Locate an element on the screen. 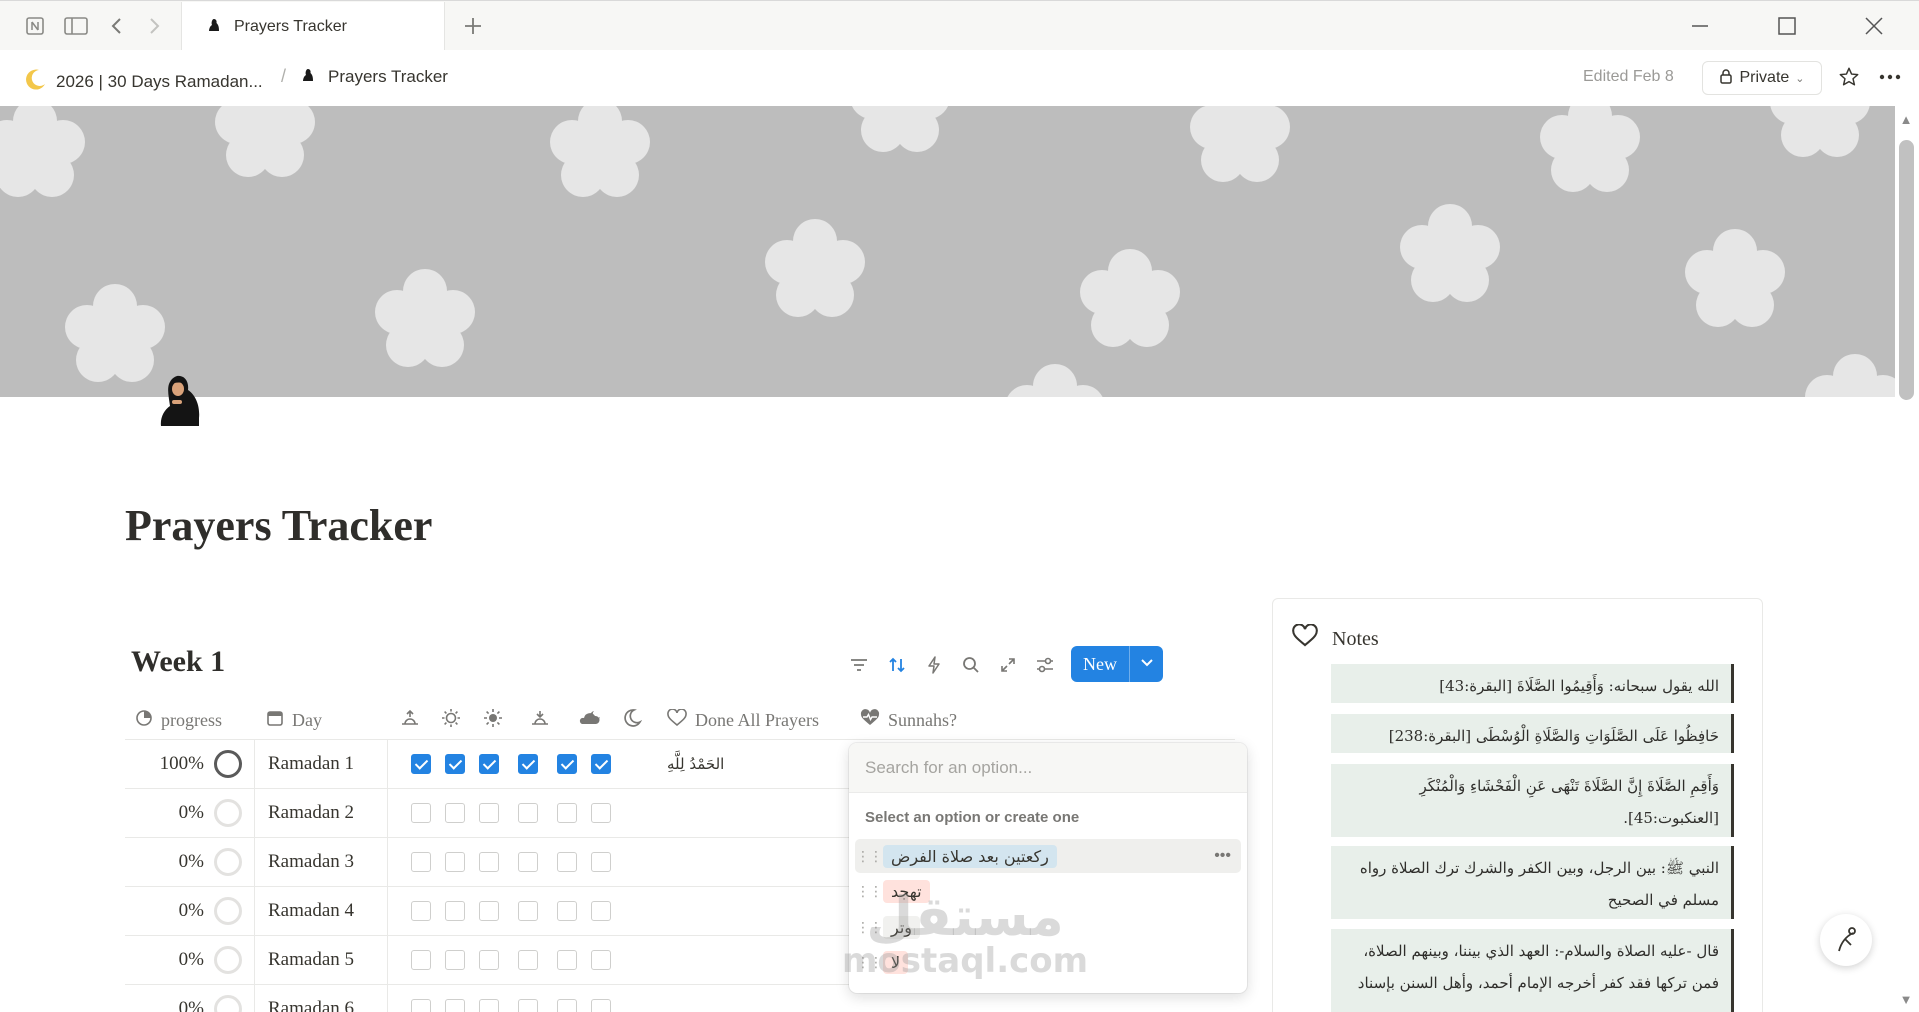 This screenshot has width=1919, height=1012. more-options-icon is located at coordinates (1890, 77).